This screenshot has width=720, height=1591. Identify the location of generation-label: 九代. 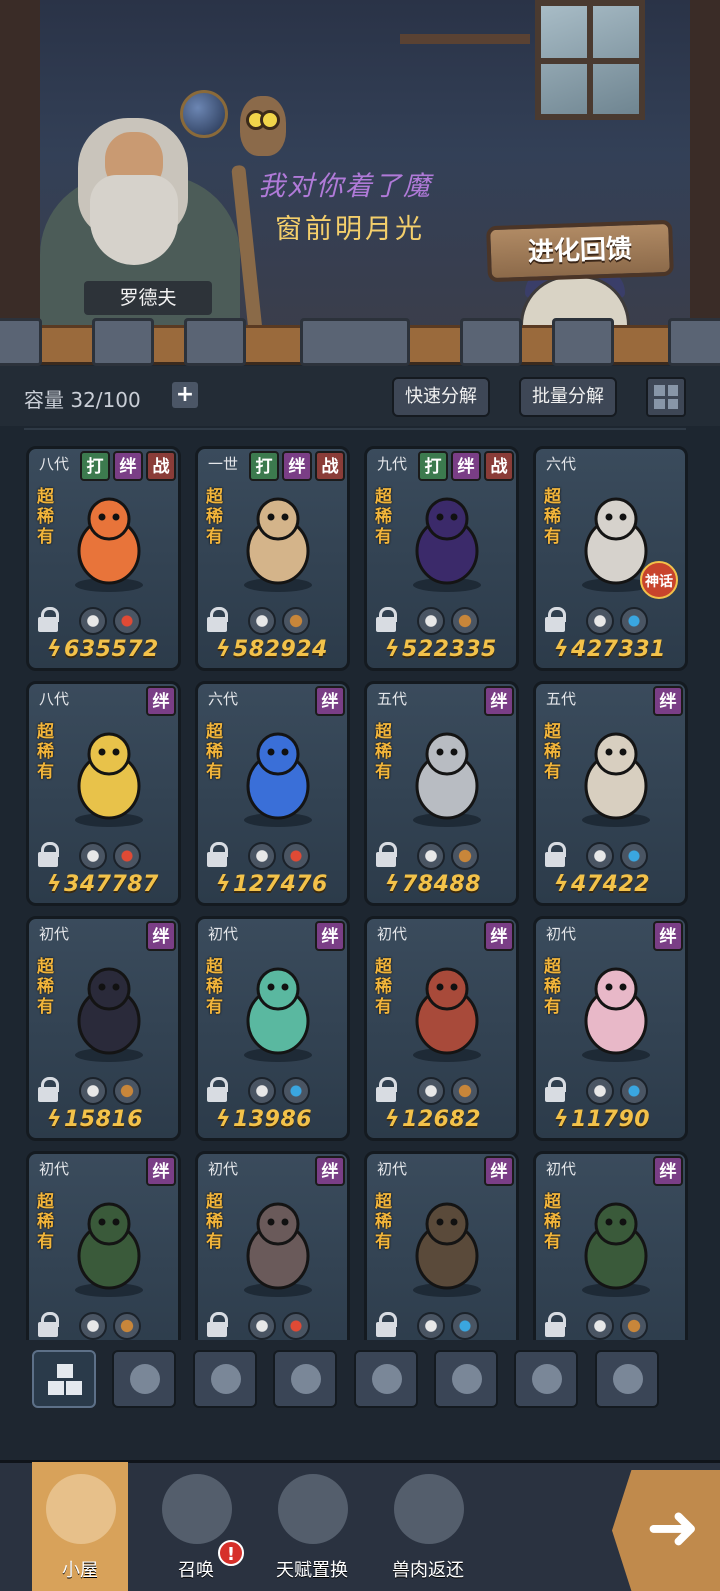
(392, 464).